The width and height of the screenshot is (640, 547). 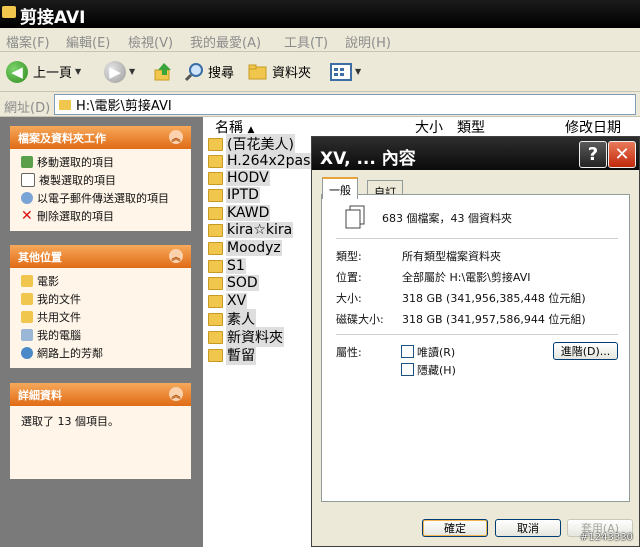 What do you see at coordinates (429, 126) in the screenshot?
I see `column-size-header: 大小` at bounding box center [429, 126].